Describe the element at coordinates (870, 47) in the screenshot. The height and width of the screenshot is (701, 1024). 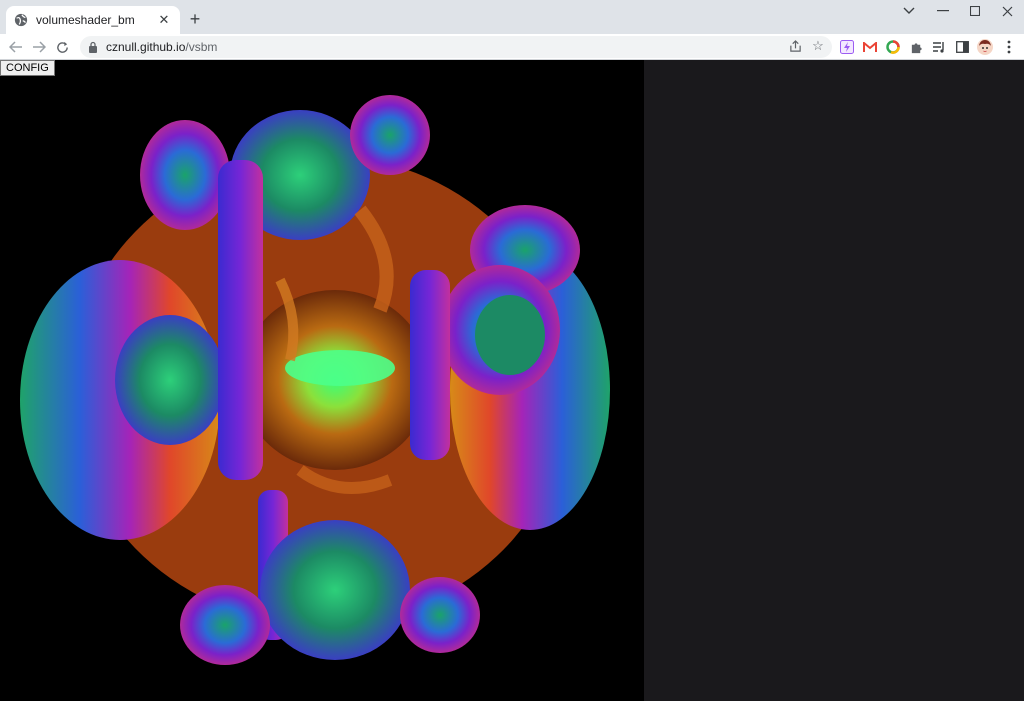
I see `gmail-icon` at that location.